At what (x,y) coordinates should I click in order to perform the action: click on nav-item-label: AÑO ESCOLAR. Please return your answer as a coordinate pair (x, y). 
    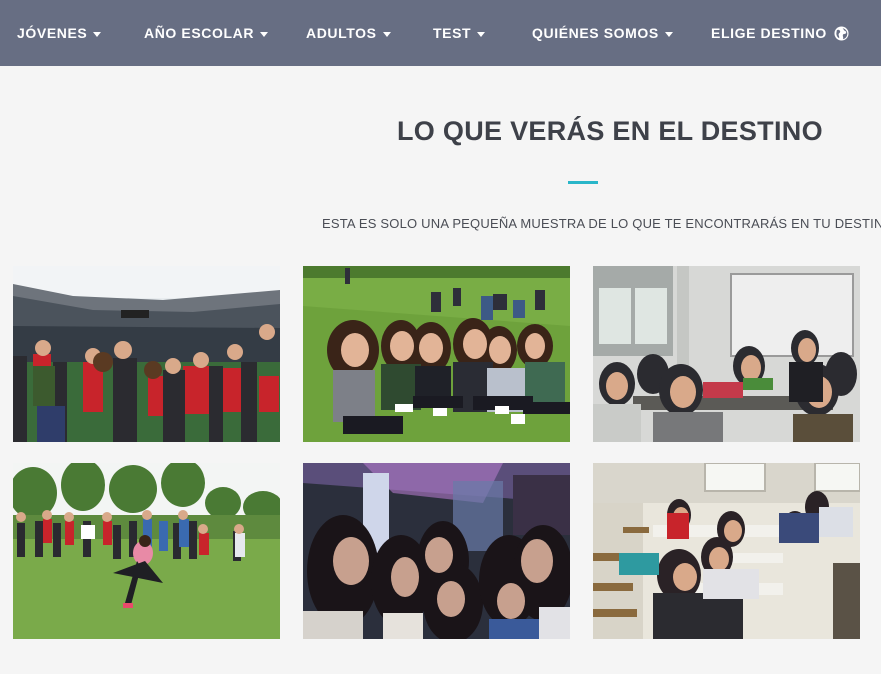
    Looking at the image, I should click on (199, 33).